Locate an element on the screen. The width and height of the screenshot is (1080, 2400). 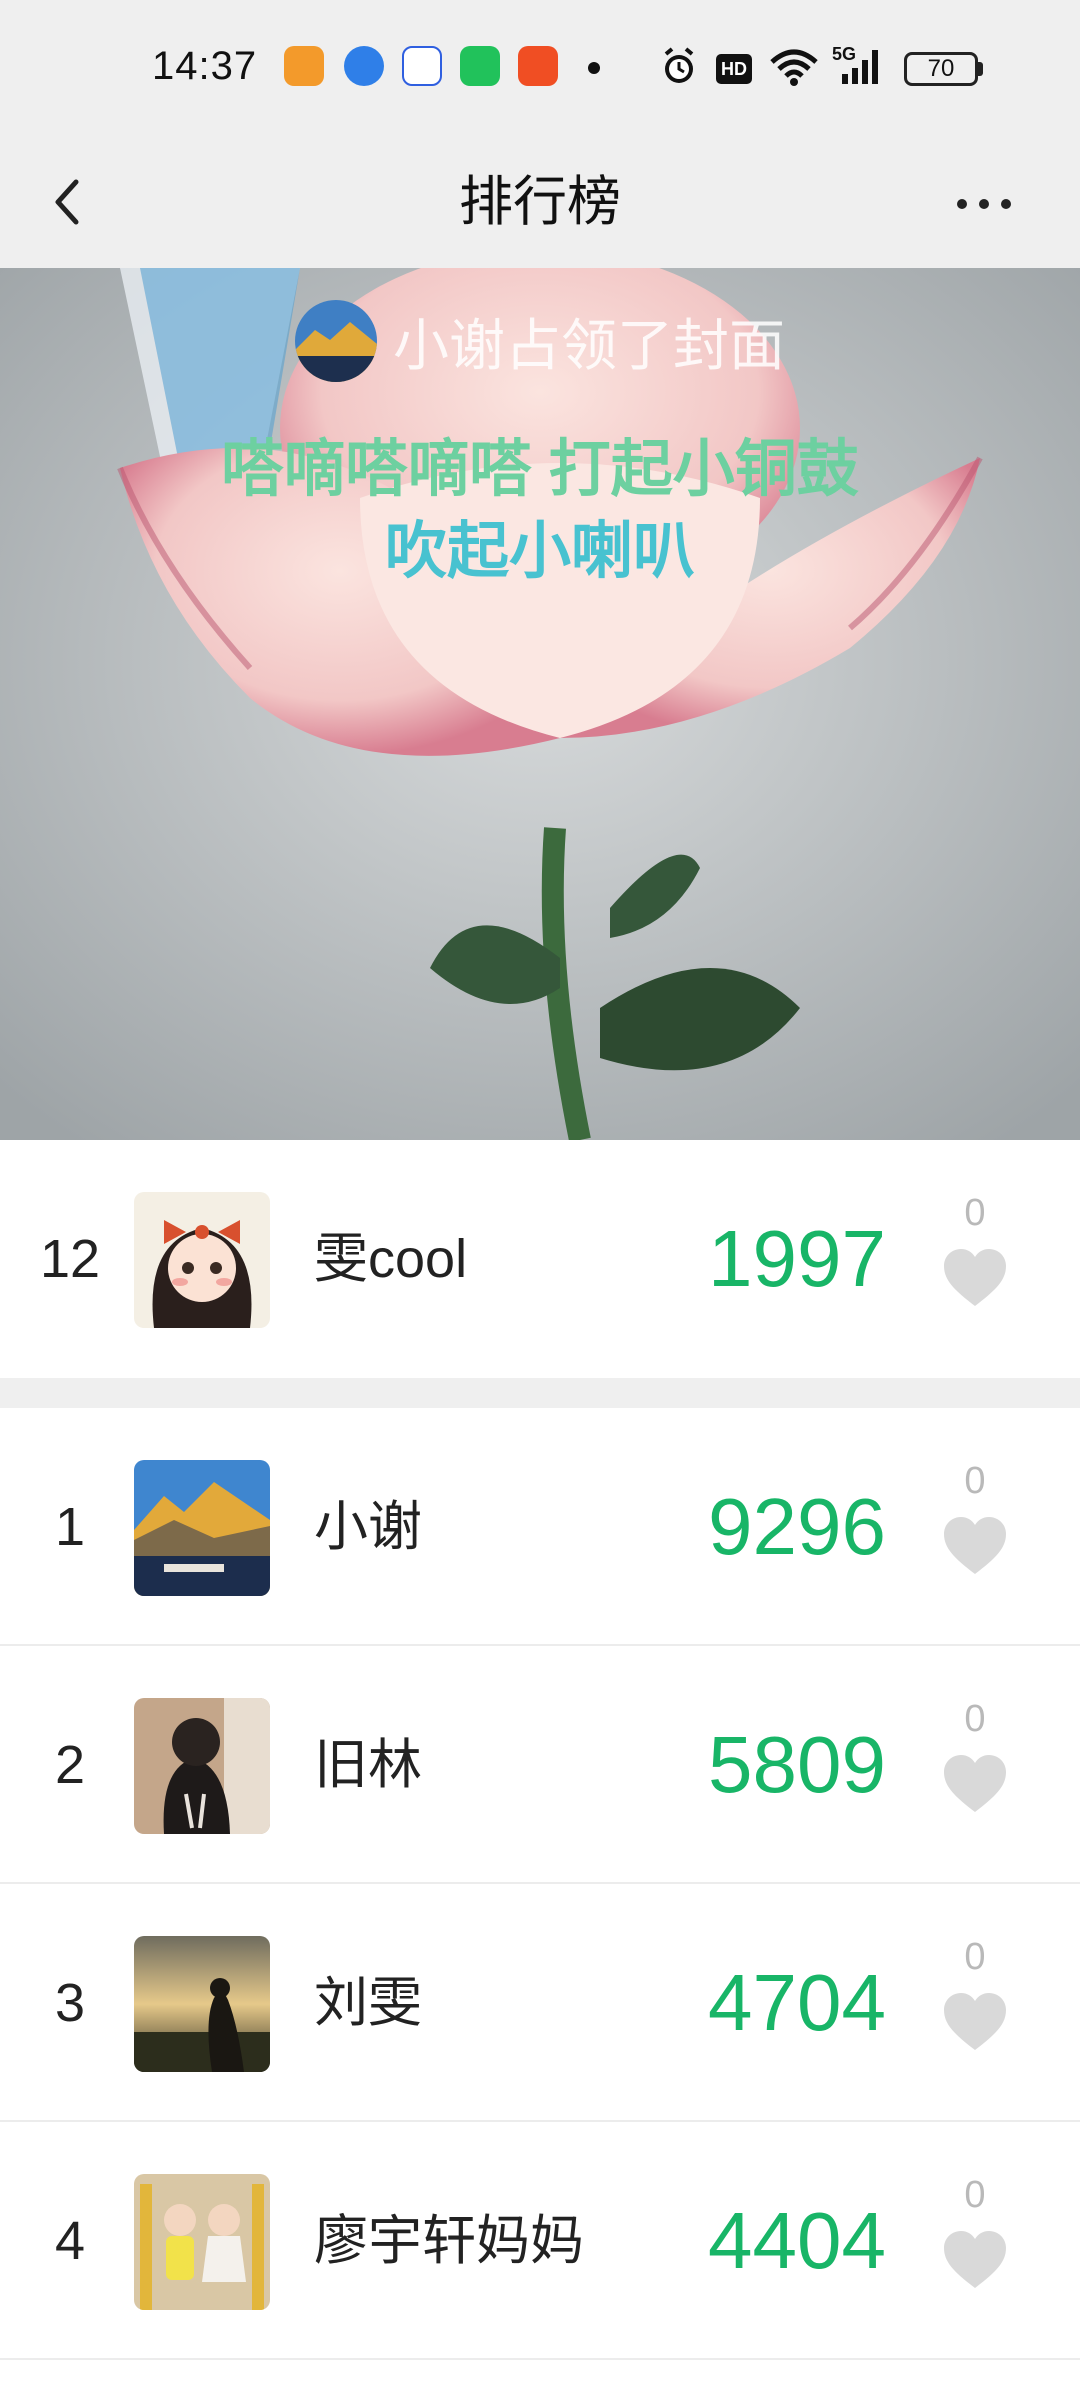
section-gap is located at coordinates (540, 1393).